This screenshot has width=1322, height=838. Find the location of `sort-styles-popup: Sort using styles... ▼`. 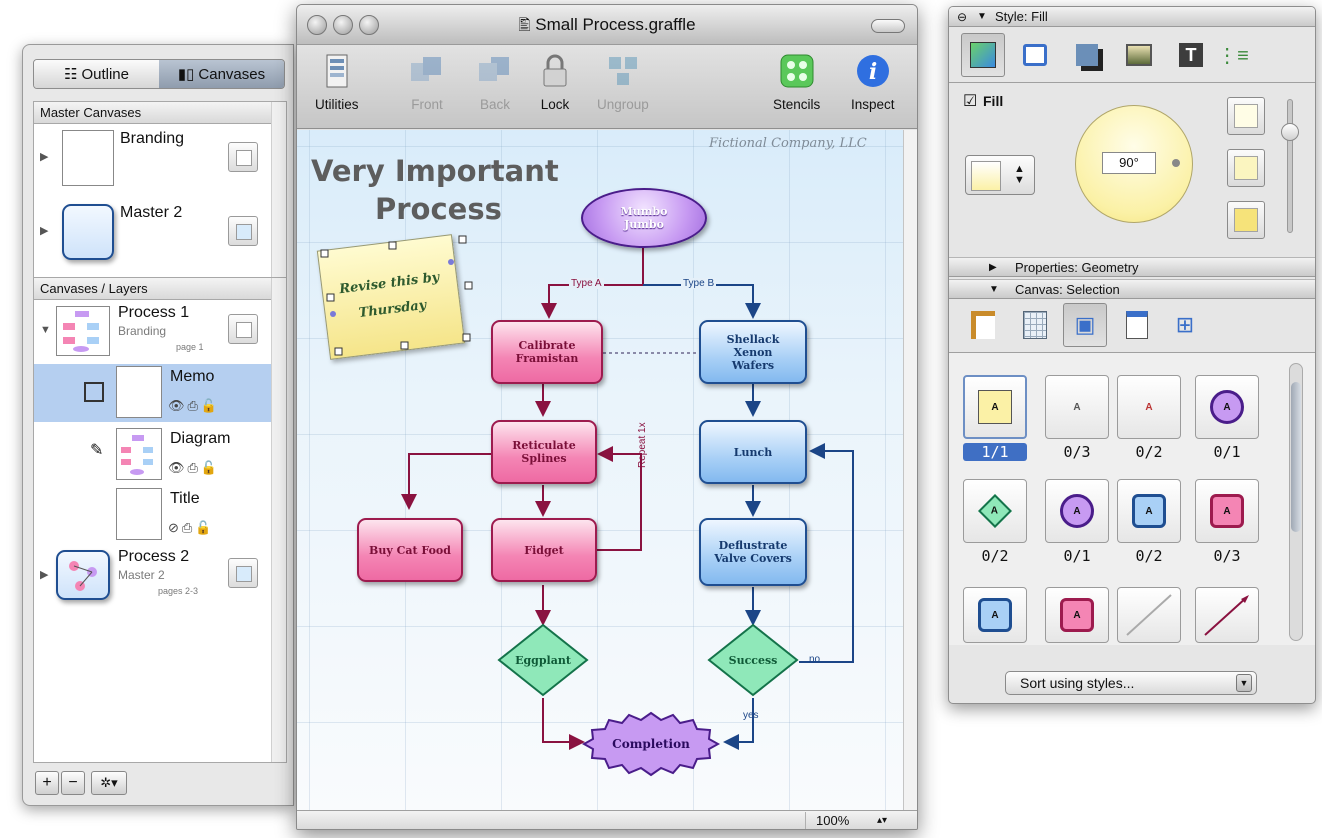

sort-styles-popup: Sort using styles... ▼ is located at coordinates (1131, 683).